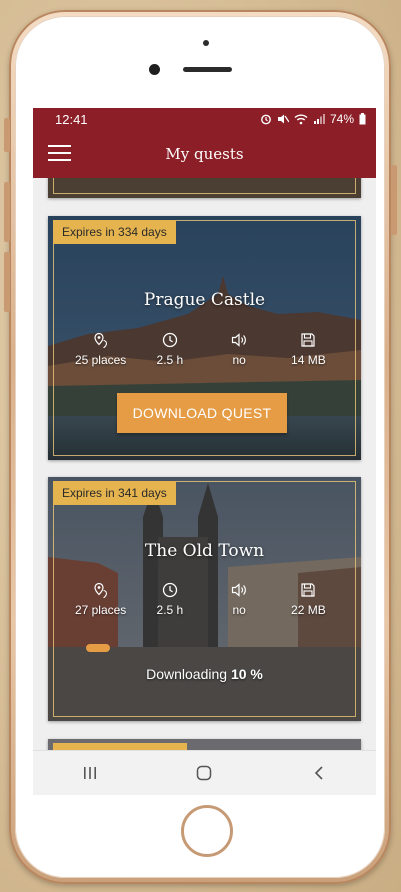 Image resolution: width=401 pixels, height=892 pixels. I want to click on status-bar: 12:41 74%, so click(204, 119).